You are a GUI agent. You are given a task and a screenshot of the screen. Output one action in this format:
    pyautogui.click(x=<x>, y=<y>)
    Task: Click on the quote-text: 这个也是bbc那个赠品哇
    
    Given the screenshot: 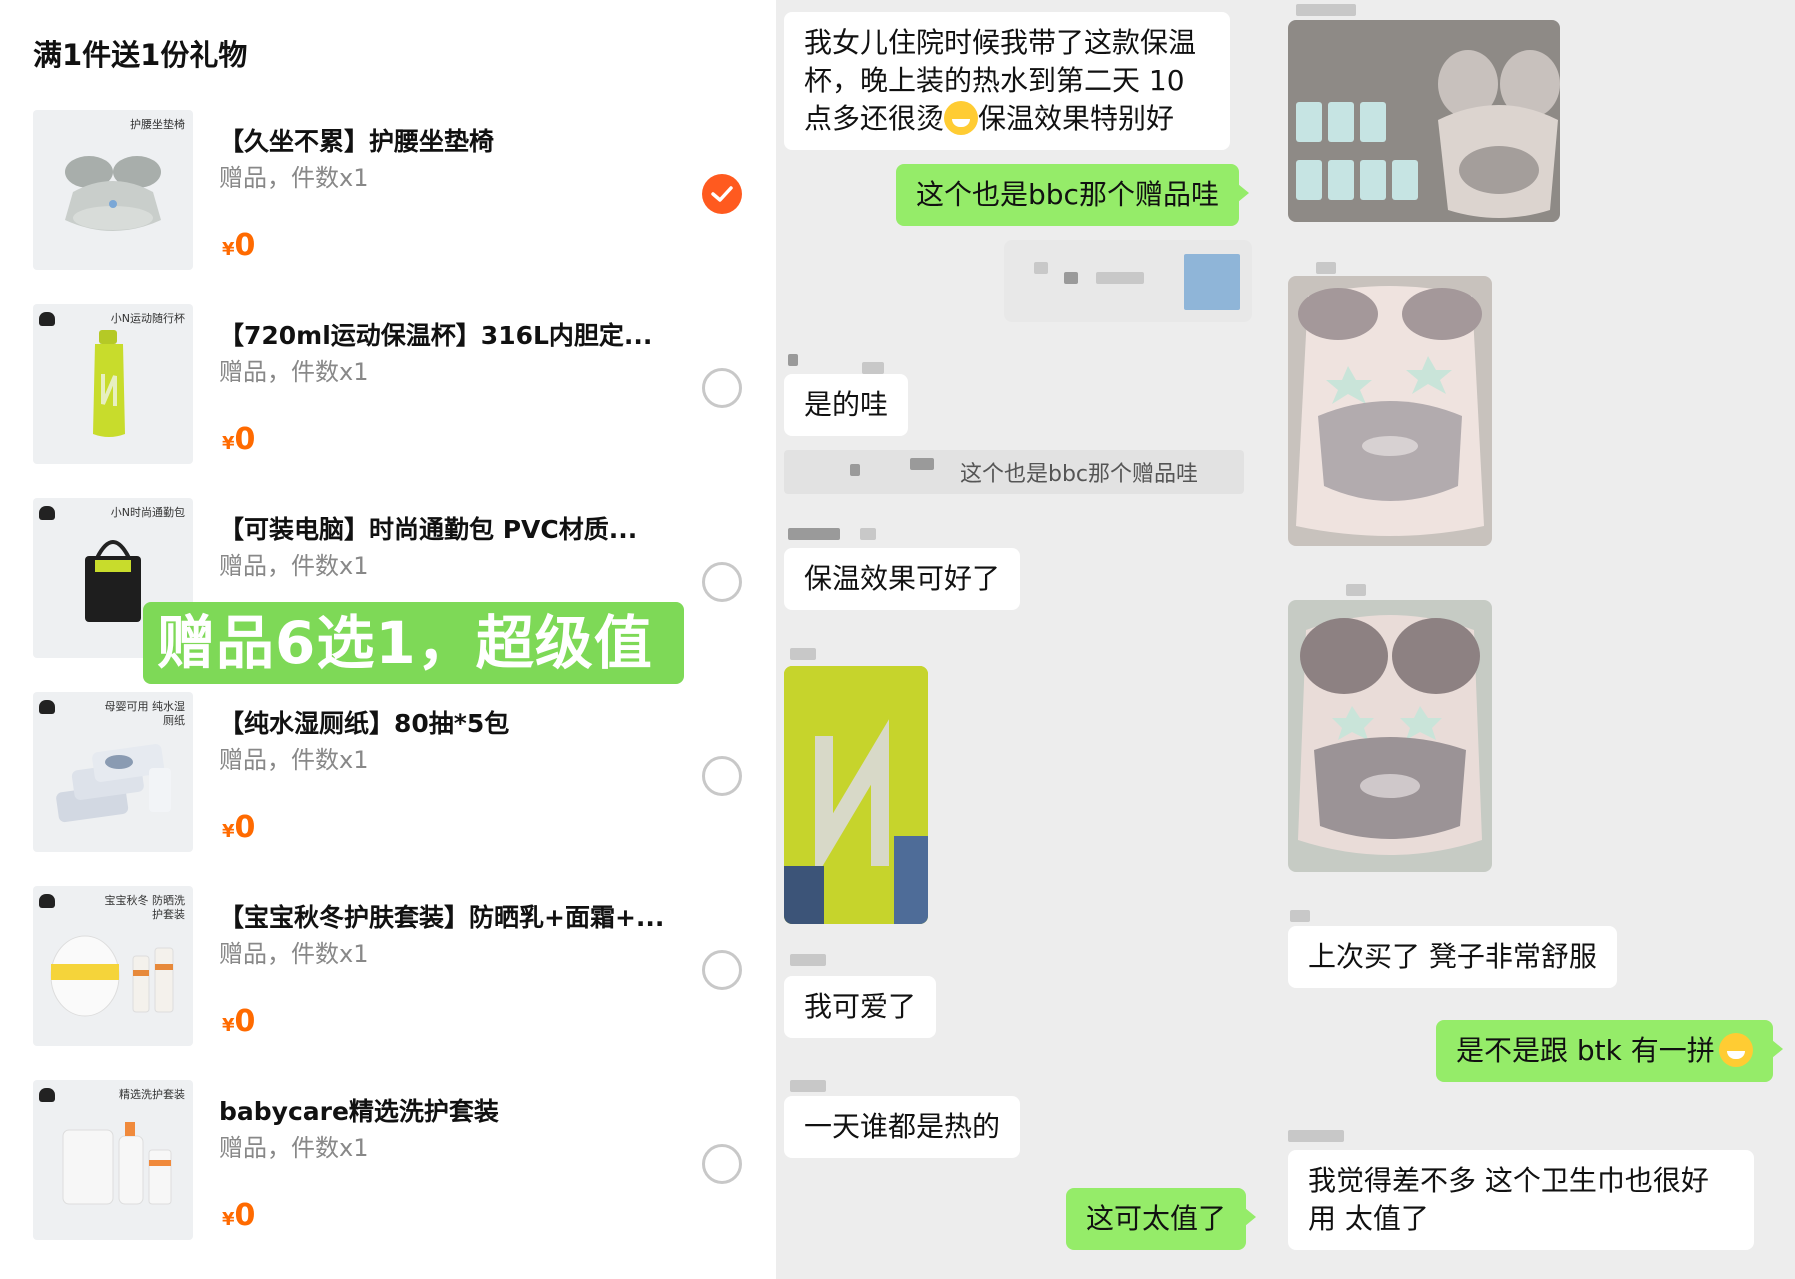 What is the action you would take?
    pyautogui.click(x=1079, y=474)
    